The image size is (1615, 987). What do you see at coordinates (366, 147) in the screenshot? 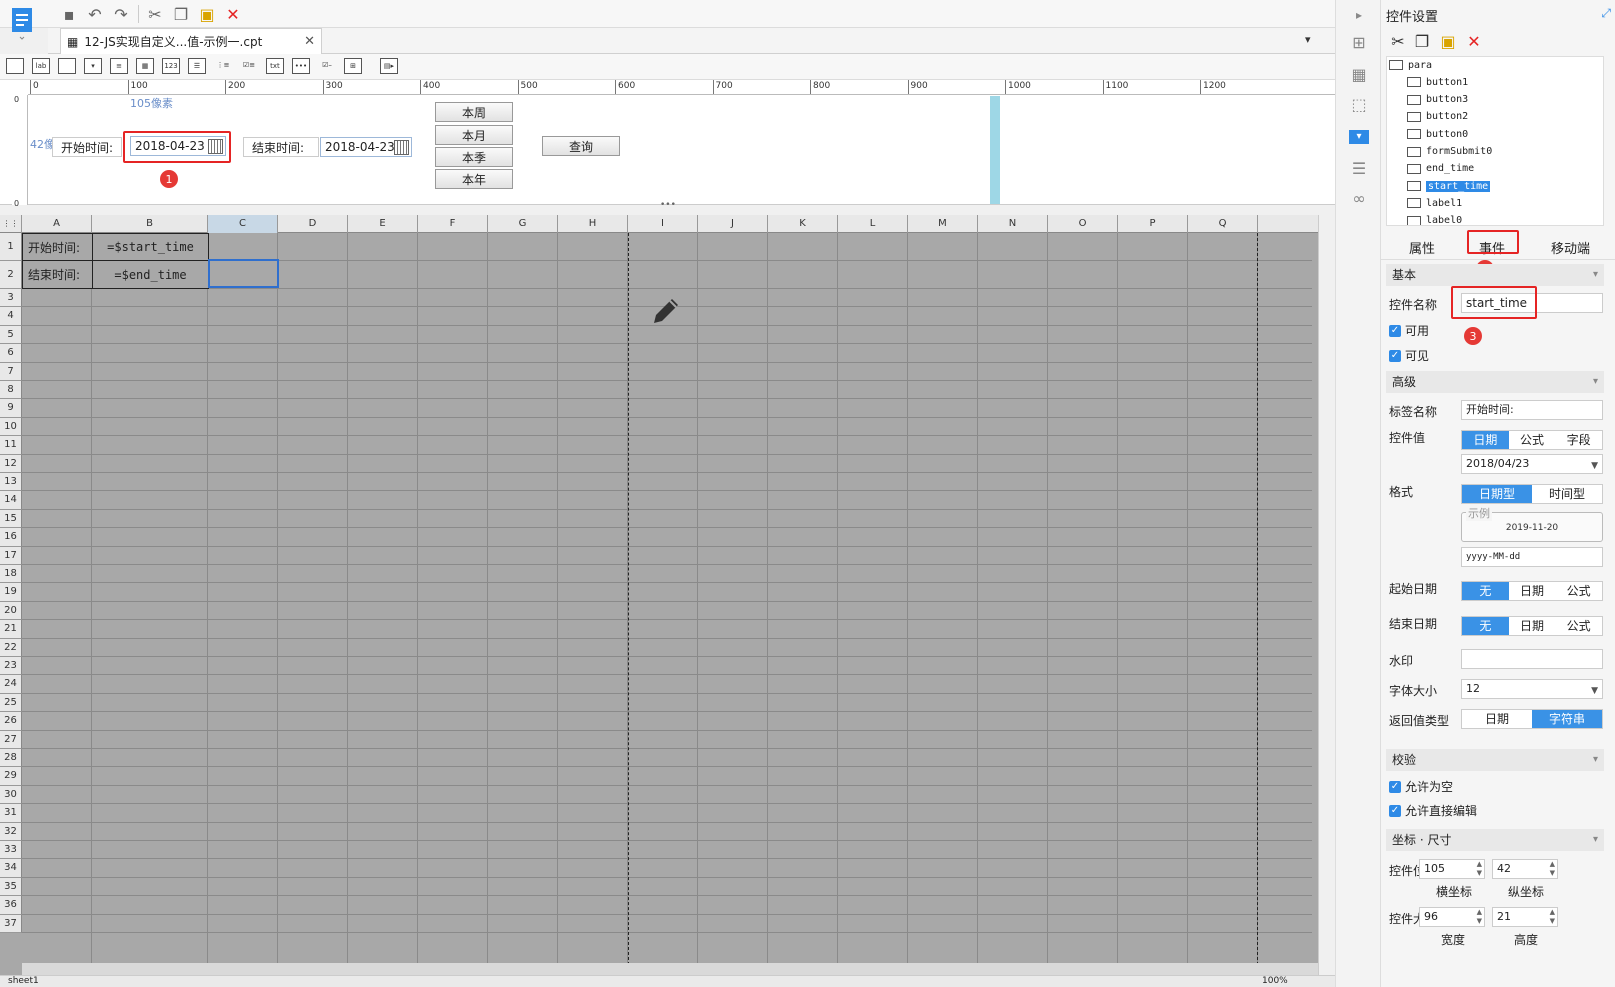
I see `end-time-date-field: 2018-04-23` at bounding box center [366, 147].